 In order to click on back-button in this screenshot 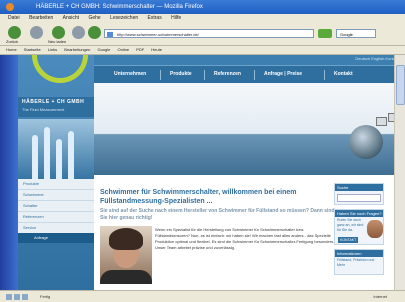, I will do `click(14, 32)`.